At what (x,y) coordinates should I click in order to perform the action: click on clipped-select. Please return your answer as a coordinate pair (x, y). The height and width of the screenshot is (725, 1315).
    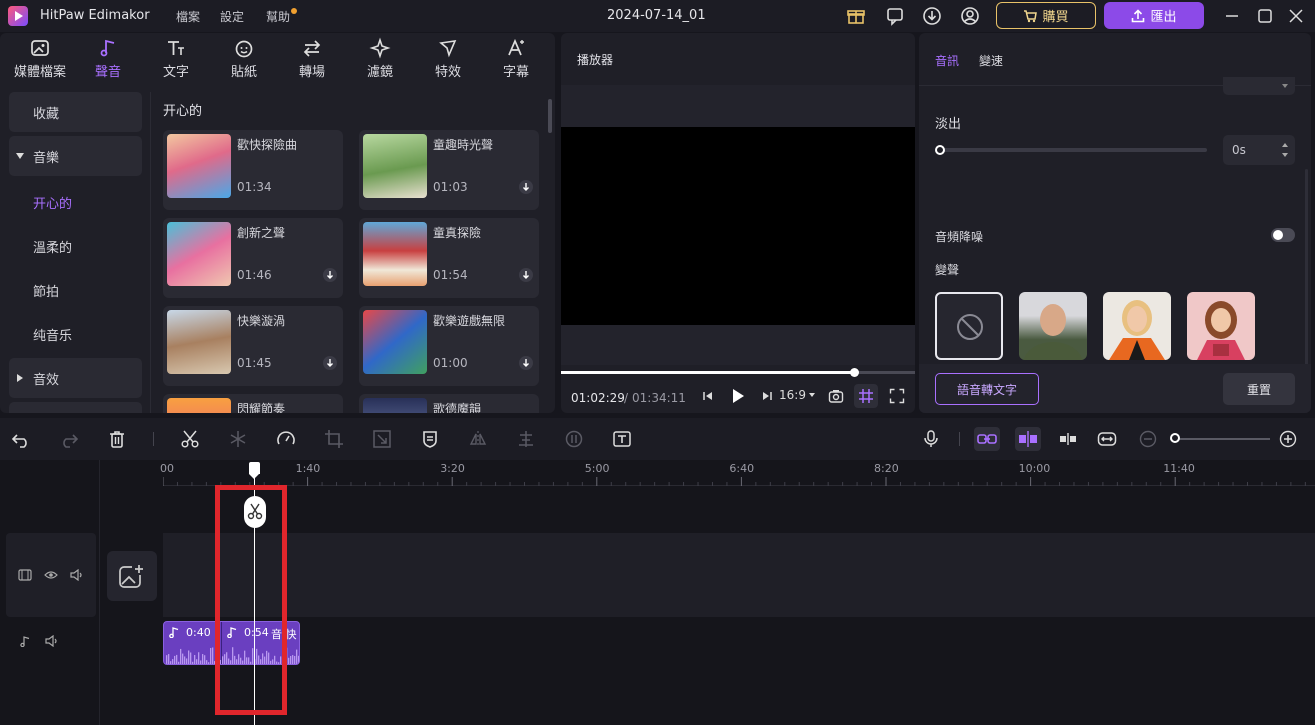
    Looking at the image, I should click on (1259, 86).